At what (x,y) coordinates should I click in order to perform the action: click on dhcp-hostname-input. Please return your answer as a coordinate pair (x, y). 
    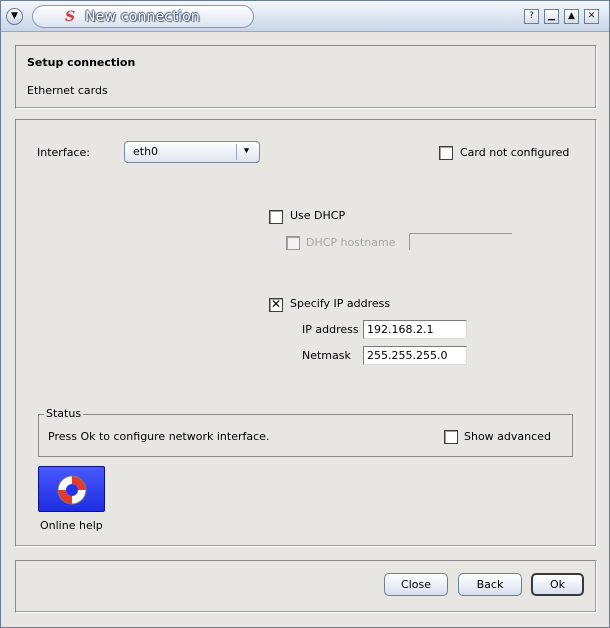
    Looking at the image, I should click on (460, 241).